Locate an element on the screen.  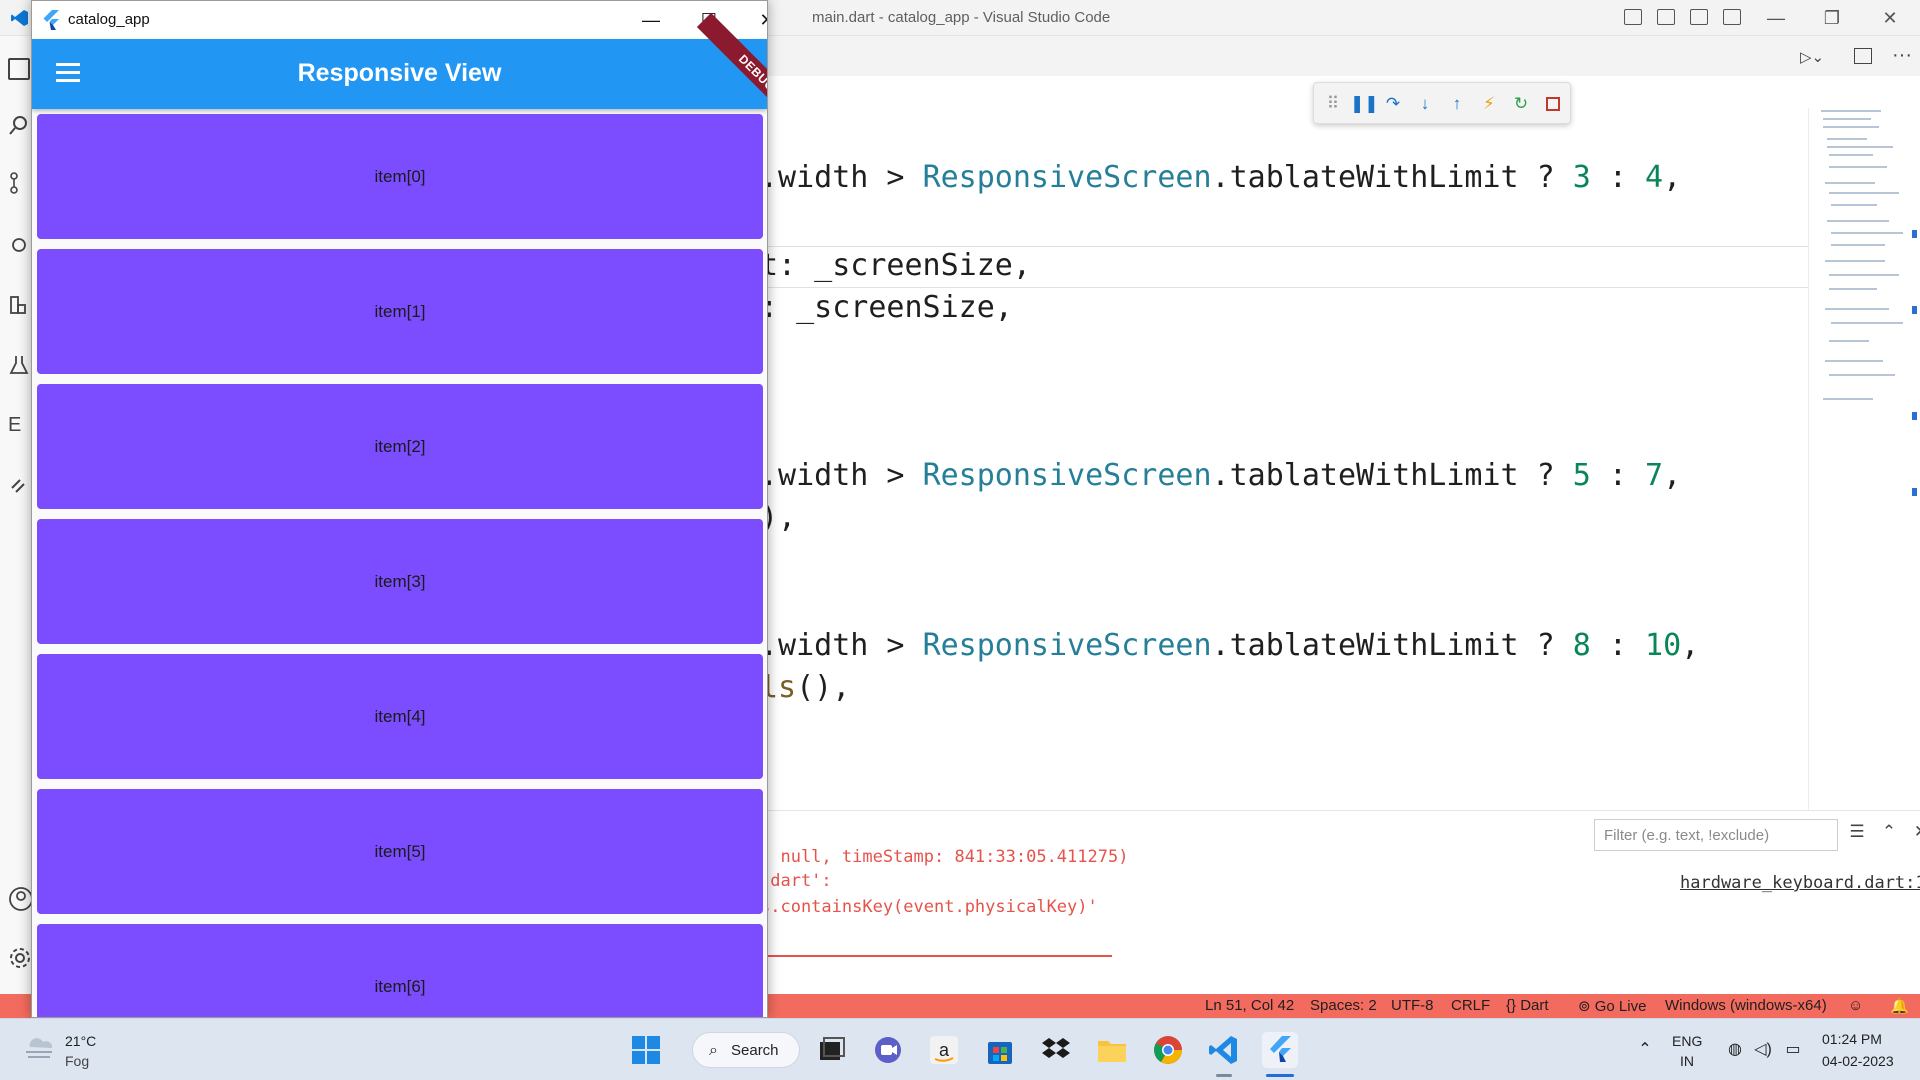
search-icon: ⌕ is located at coordinates (713, 1050).